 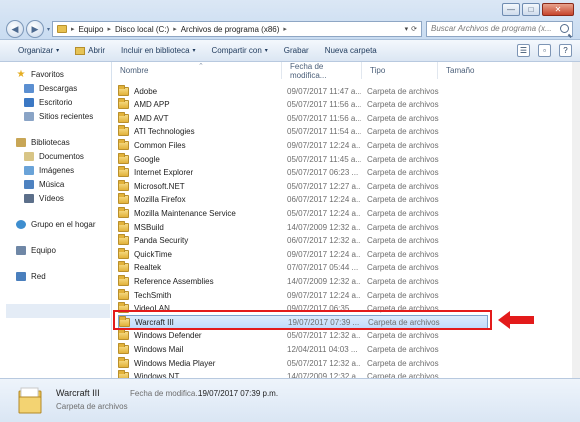 What do you see at coordinates (158, 51) in the screenshot?
I see `include-in-library-button: Incluir en biblioteca ▾` at bounding box center [158, 51].